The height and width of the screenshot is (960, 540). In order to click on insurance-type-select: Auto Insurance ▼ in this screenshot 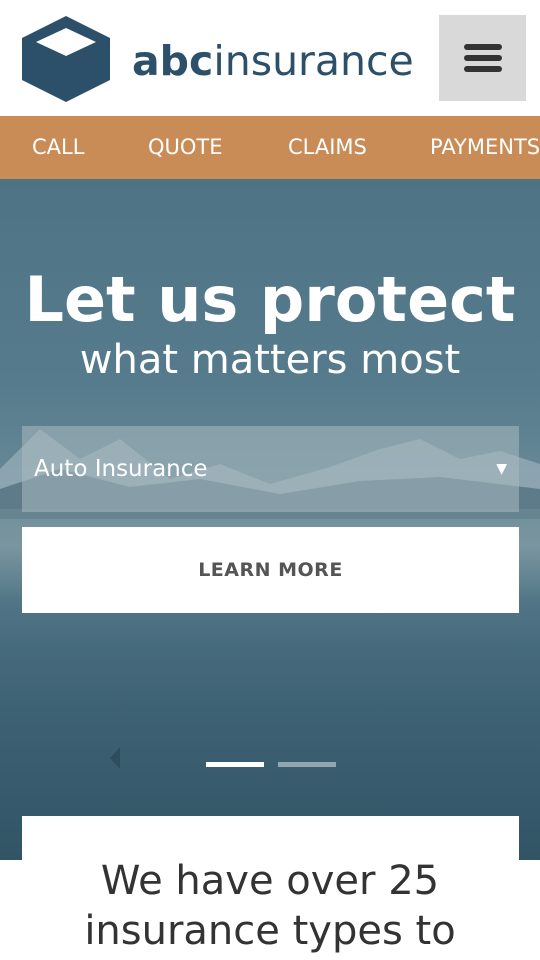, I will do `click(270, 469)`.